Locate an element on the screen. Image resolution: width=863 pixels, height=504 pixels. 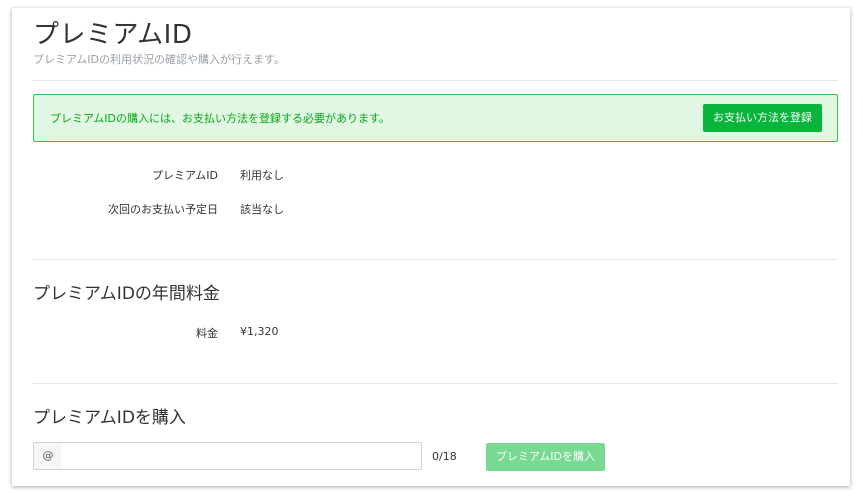
payment-notice-text: プレミアムIDの購入には、お支払い方法を登録する必要があります。 is located at coordinates (220, 118).